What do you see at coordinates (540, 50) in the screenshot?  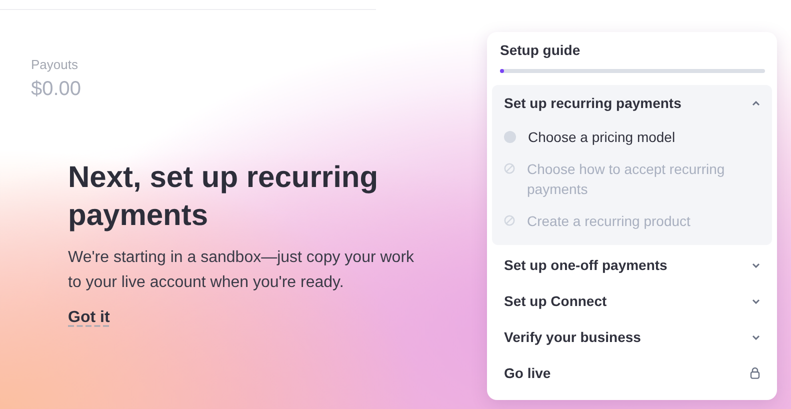 I see `setup-guide-title: Setup guide` at bounding box center [540, 50].